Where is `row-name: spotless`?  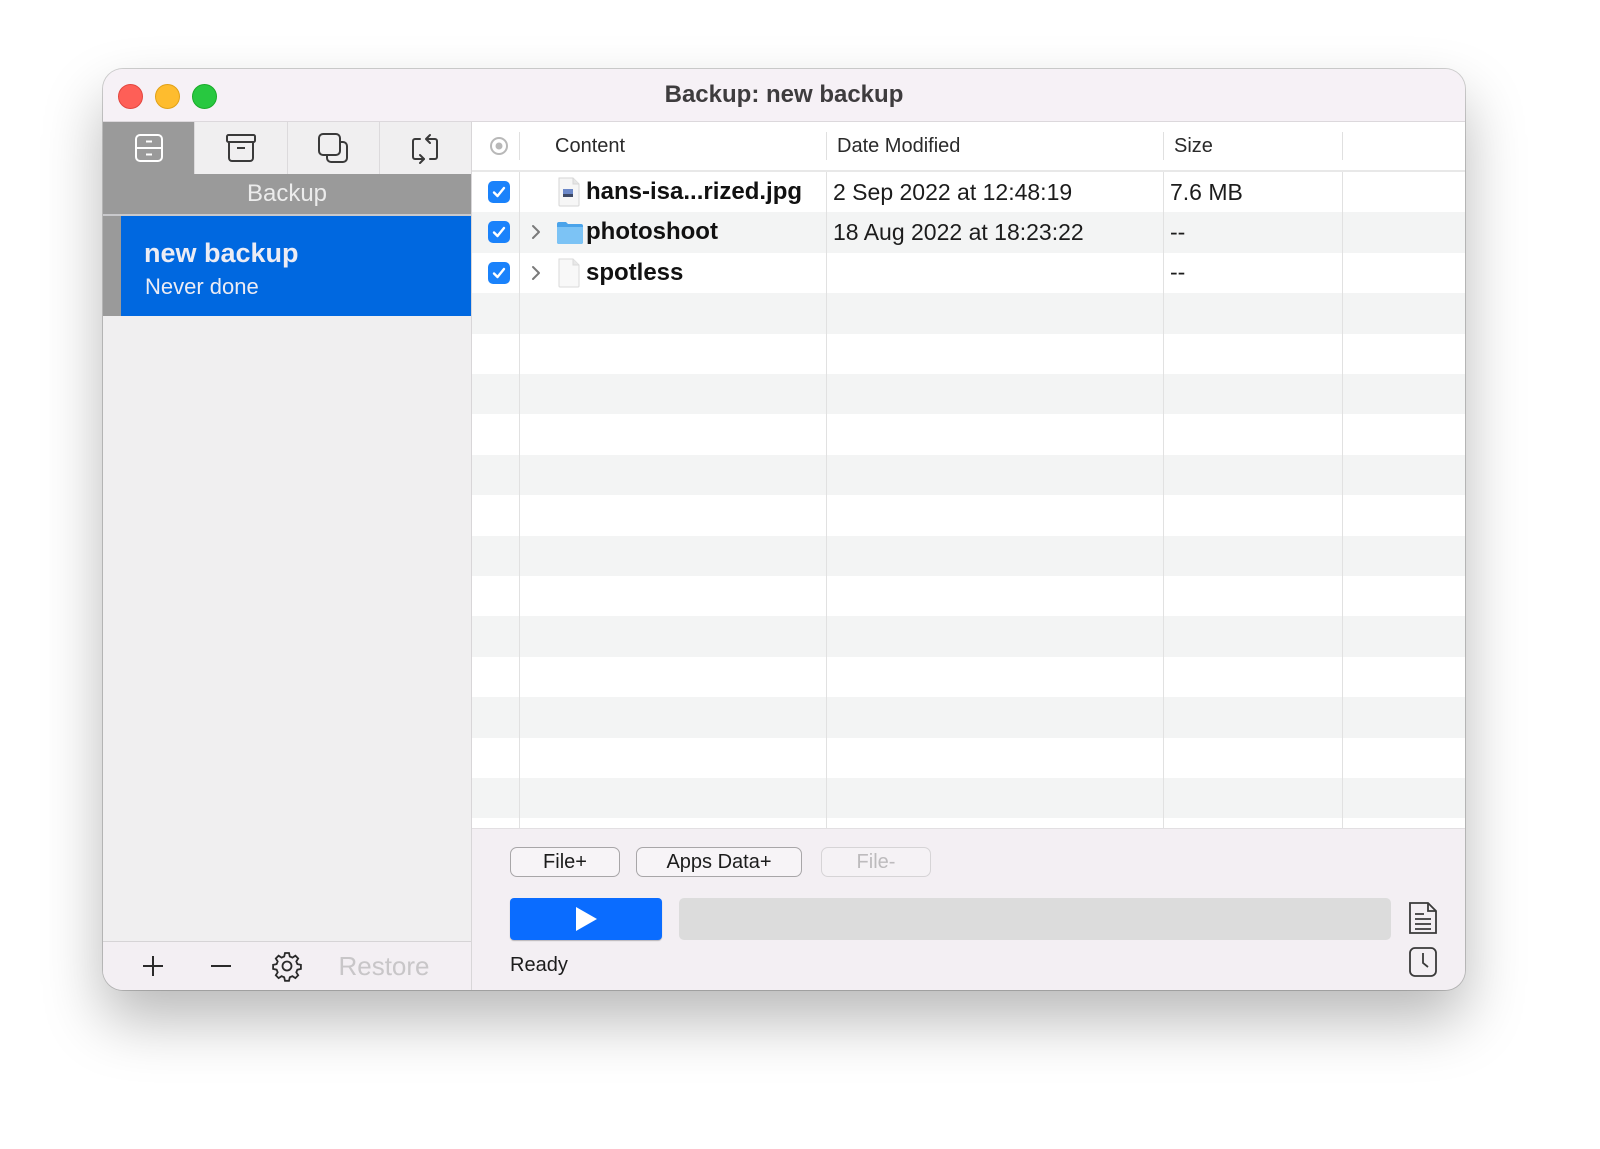 row-name: spotless is located at coordinates (635, 272).